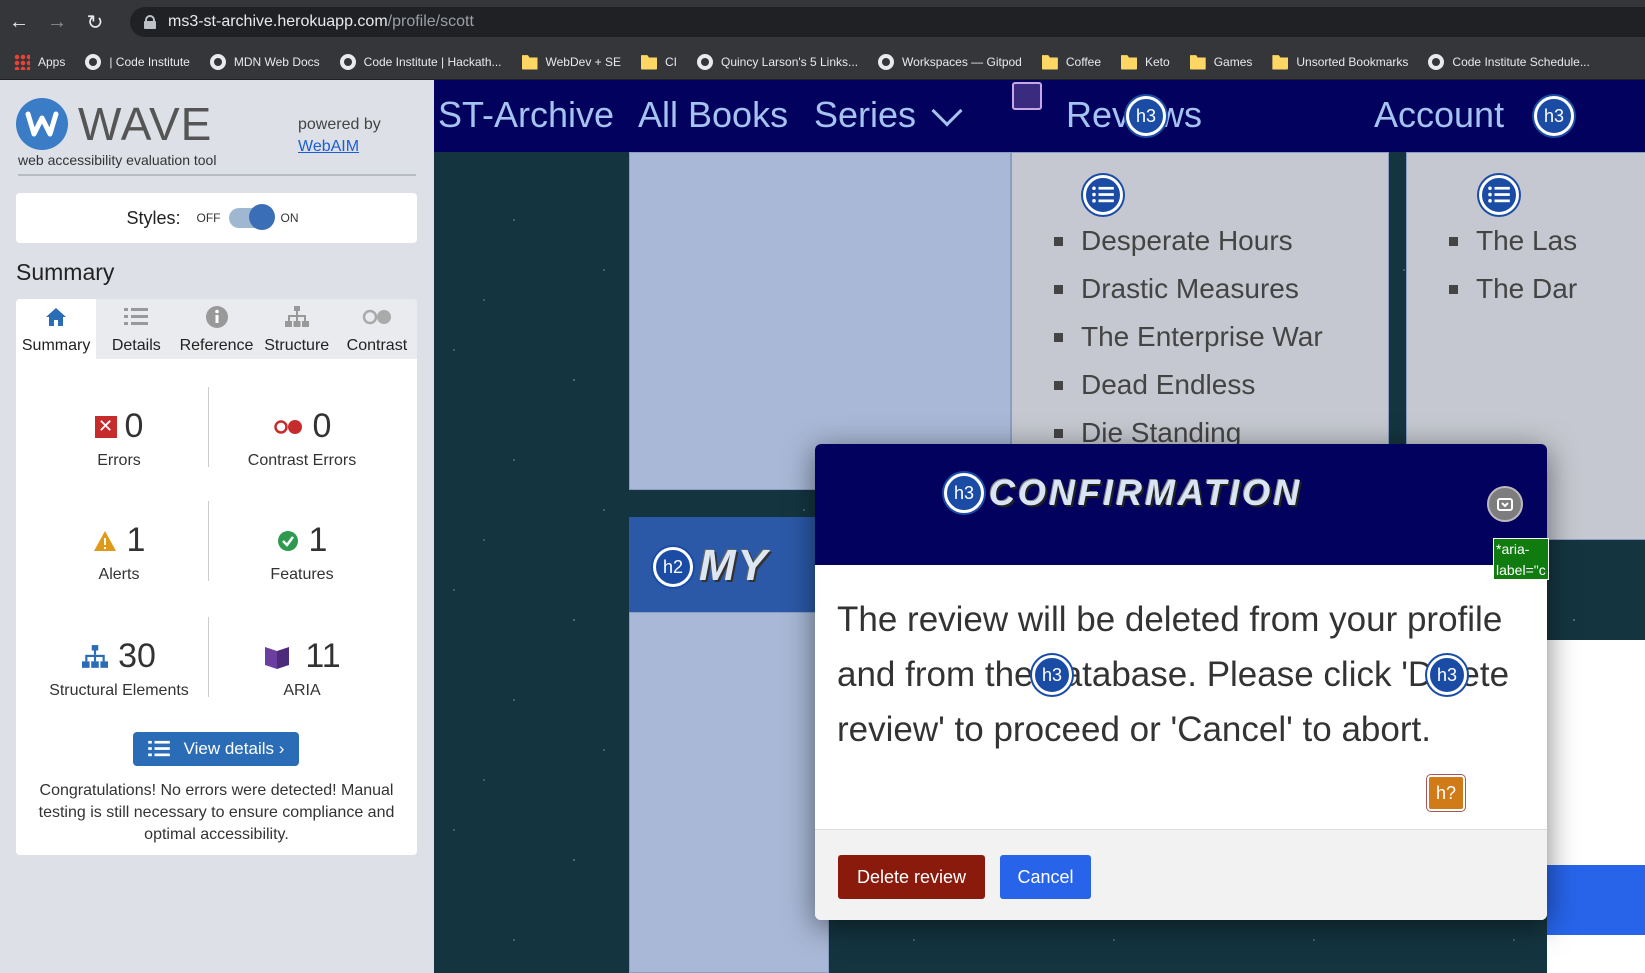 The height and width of the screenshot is (973, 1645). I want to click on stat-structural: 30 Structural Elements, so click(119, 668).